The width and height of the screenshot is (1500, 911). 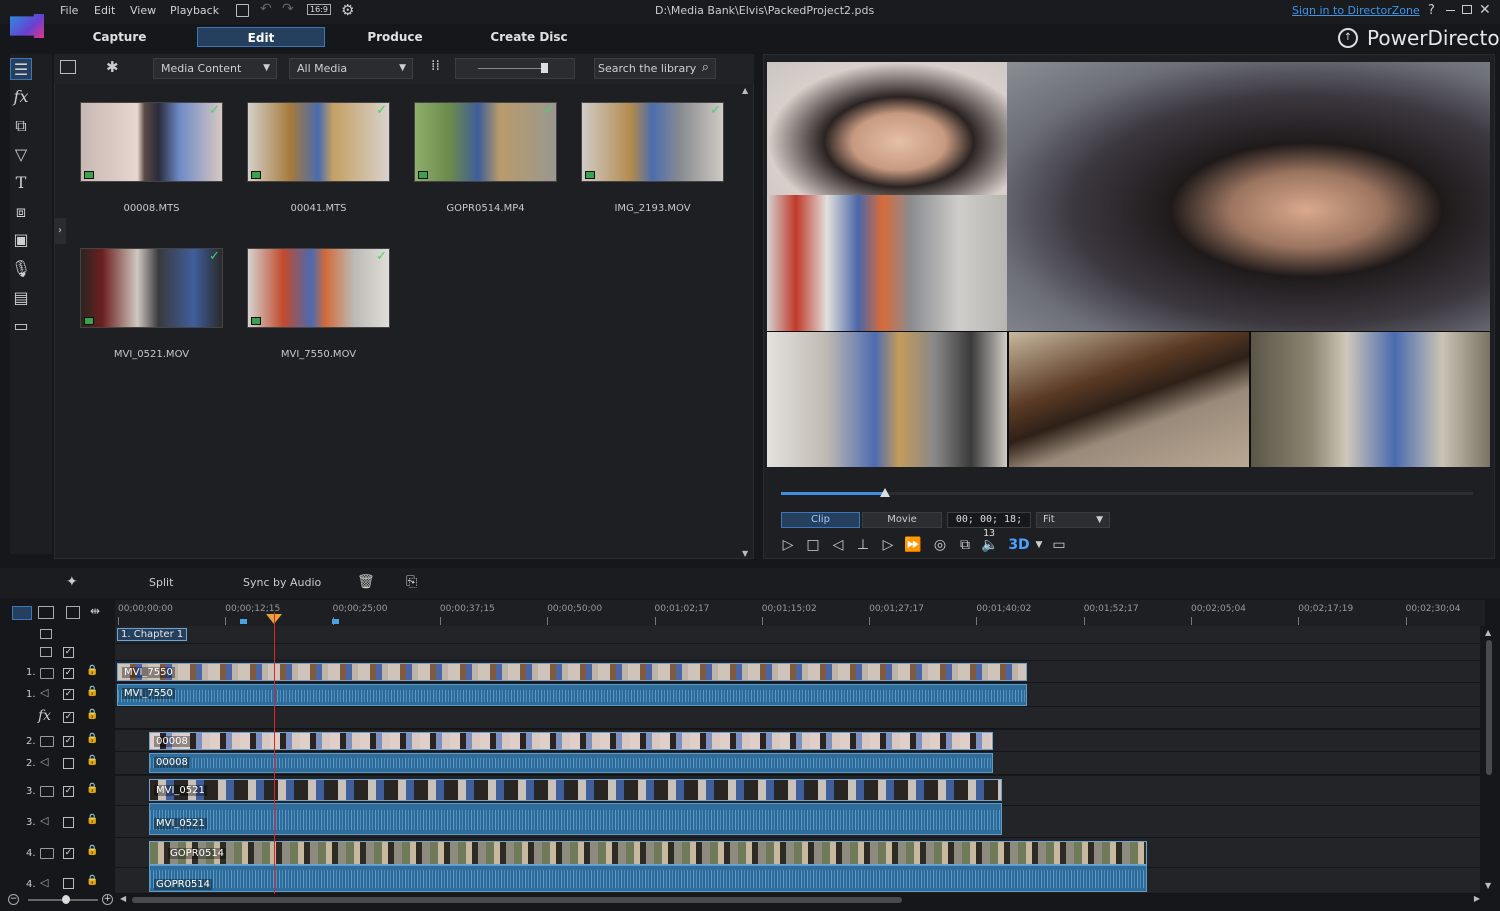 I want to click on menu-view: View, so click(x=143, y=10).